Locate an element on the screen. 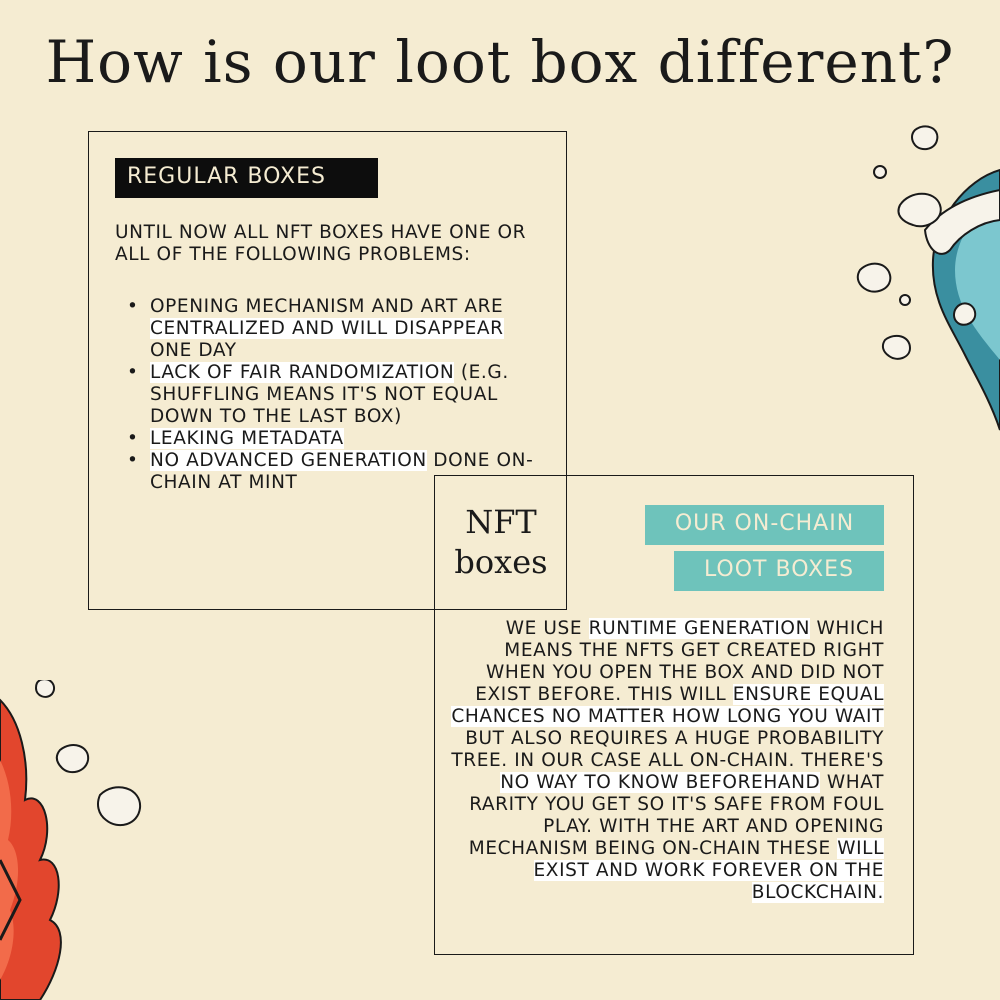 The height and width of the screenshot is (1000, 1000). regular-boxes-tag: REGULAR BOXES is located at coordinates (246, 178).